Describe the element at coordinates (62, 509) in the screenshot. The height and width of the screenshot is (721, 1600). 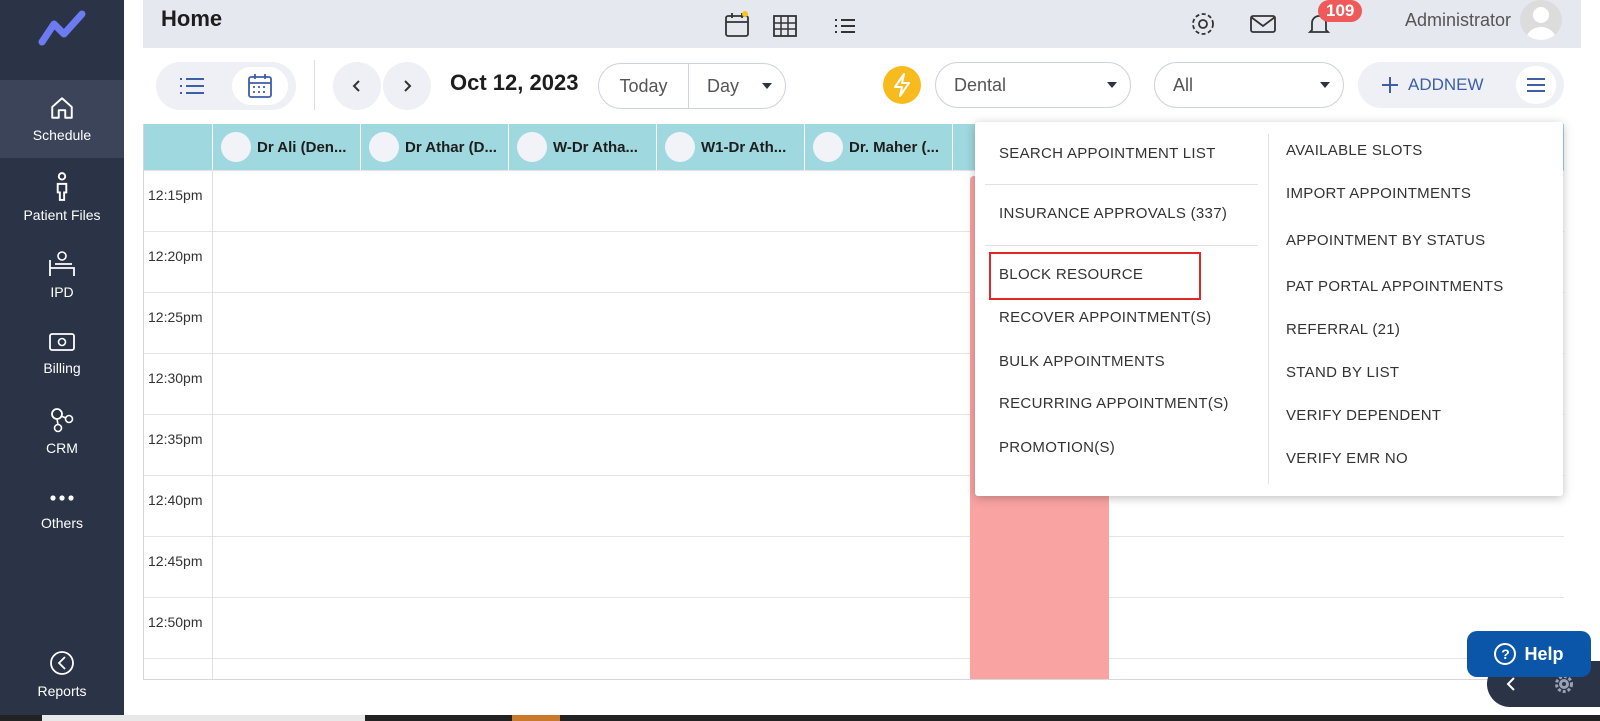
I see `sidebar-item-others: Others` at that location.